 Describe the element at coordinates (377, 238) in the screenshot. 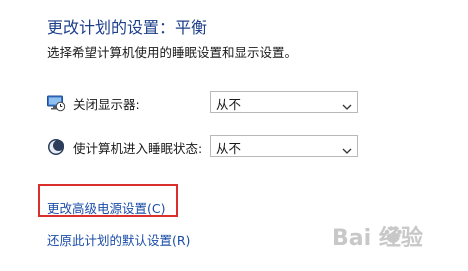

I see `watermark-text: Bai 经验` at that location.